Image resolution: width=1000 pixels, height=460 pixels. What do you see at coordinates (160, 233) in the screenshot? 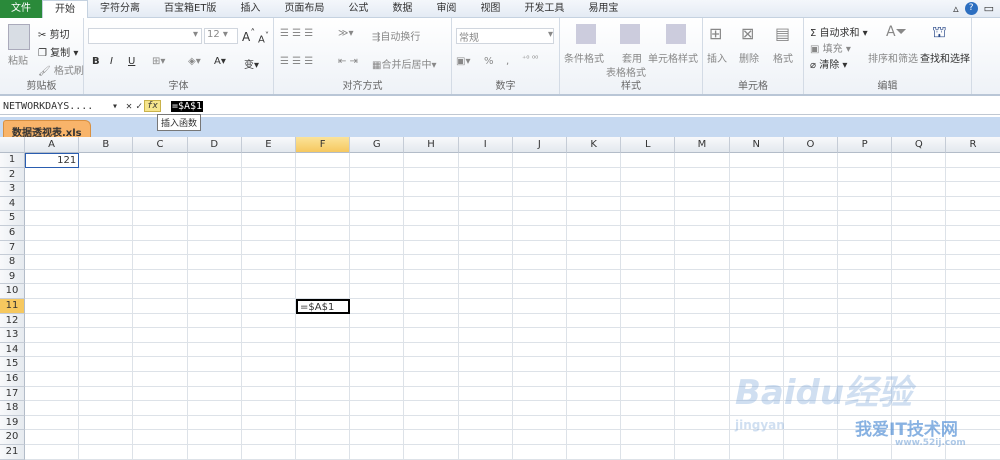
I see `cell-C6` at bounding box center [160, 233].